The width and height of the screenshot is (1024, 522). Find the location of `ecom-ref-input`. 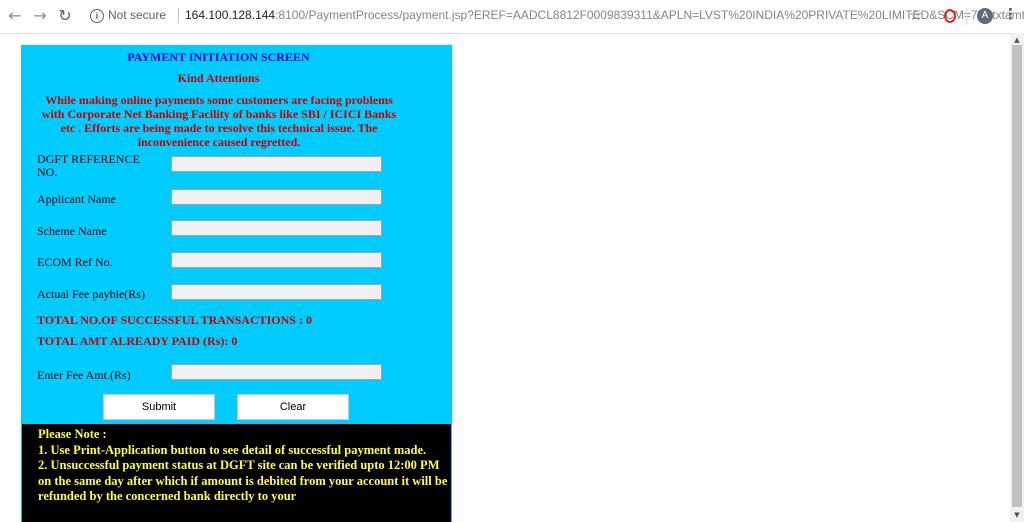

ecom-ref-input is located at coordinates (276, 260).